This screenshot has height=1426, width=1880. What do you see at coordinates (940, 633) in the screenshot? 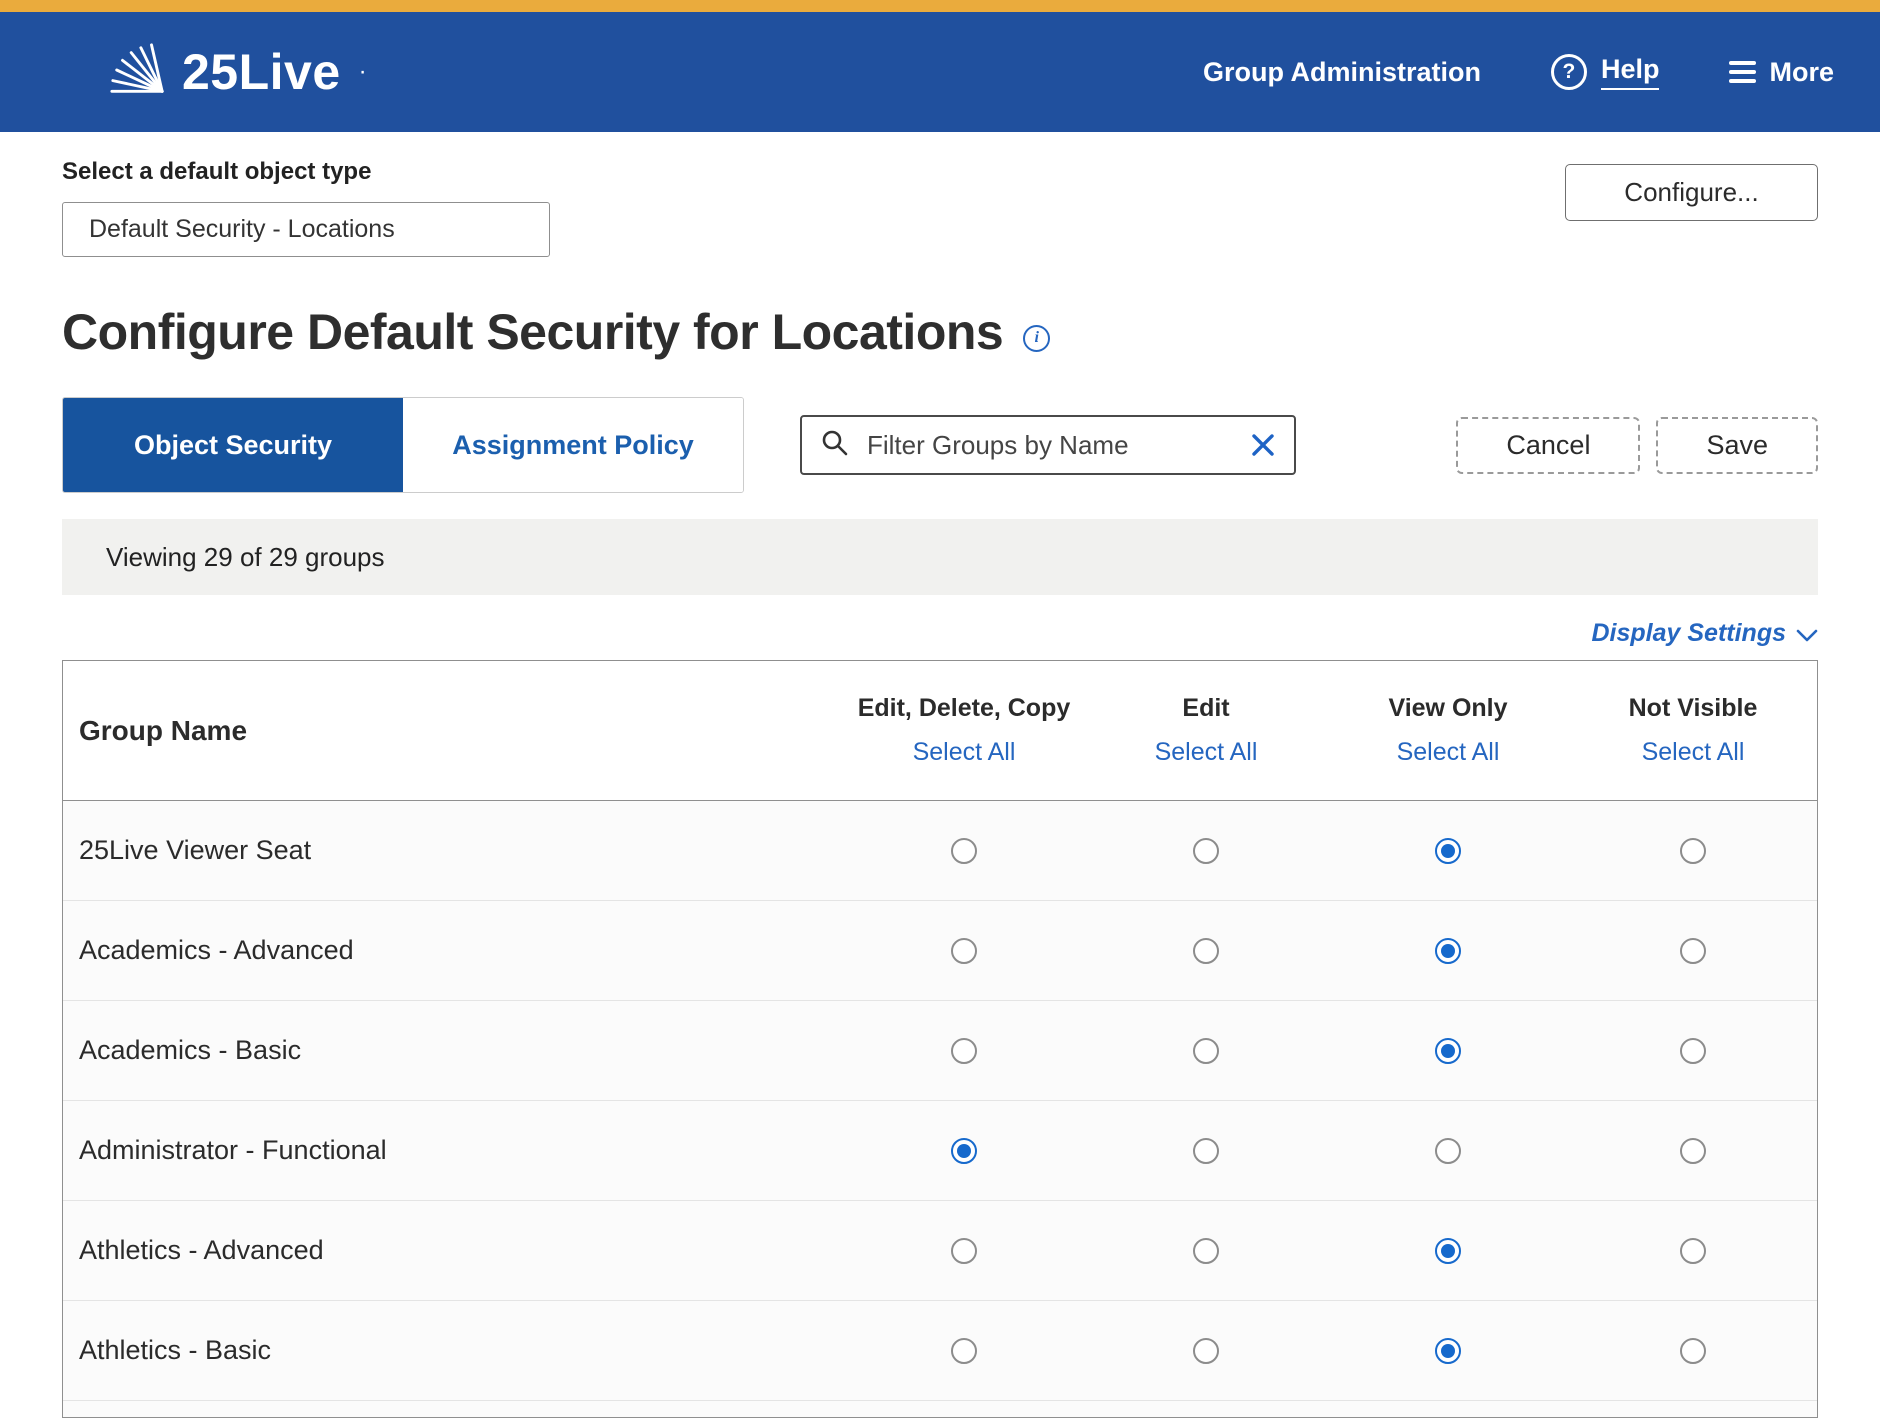
I see `display-settings-row: Display Settings` at bounding box center [940, 633].